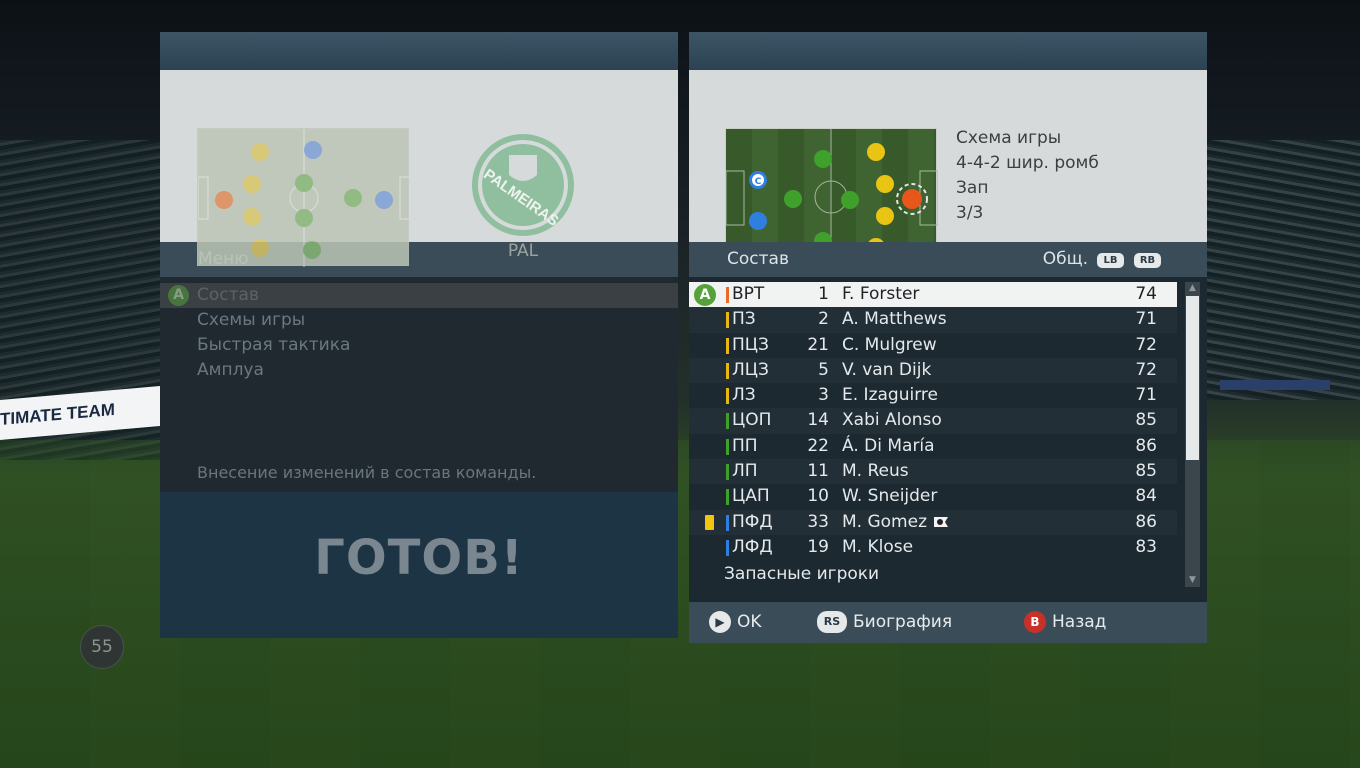  What do you see at coordinates (752, 420) in the screenshot?
I see `player-position: ЦОП` at bounding box center [752, 420].